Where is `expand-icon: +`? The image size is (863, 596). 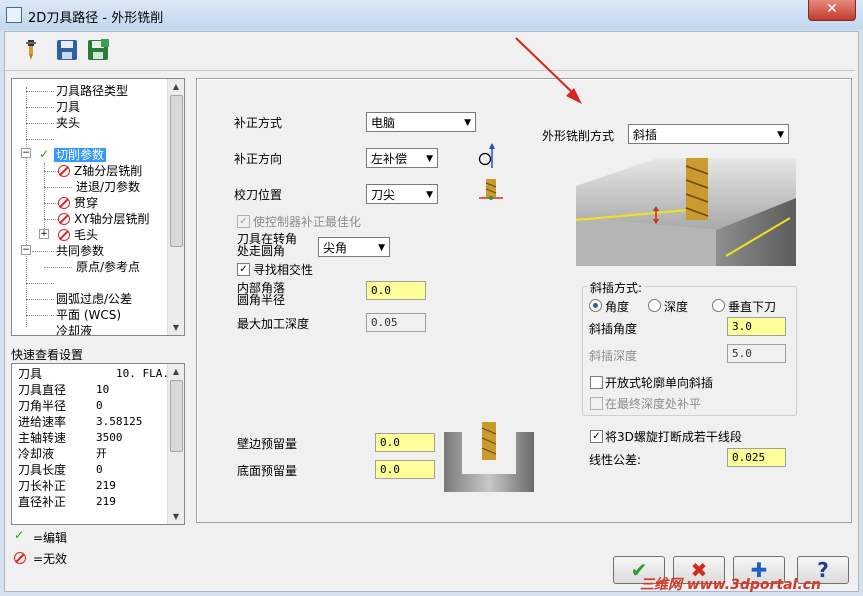 expand-icon: + is located at coordinates (44, 234).